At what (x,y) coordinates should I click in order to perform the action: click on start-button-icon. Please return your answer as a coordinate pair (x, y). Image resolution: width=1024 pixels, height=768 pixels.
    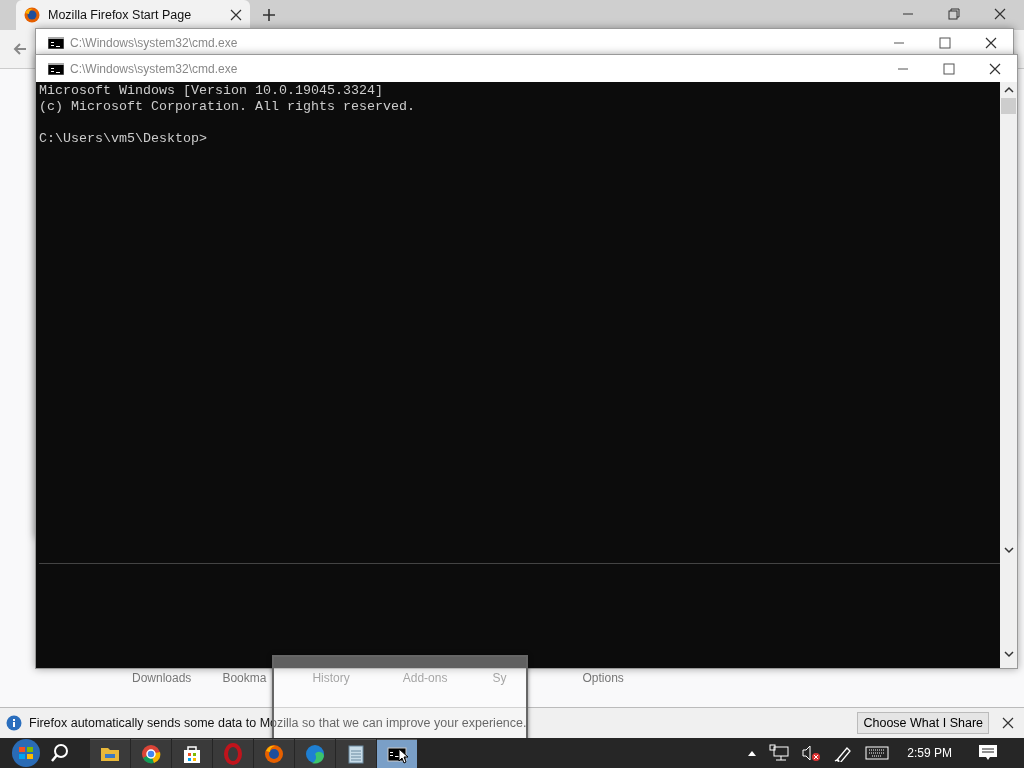
    Looking at the image, I should click on (26, 753).